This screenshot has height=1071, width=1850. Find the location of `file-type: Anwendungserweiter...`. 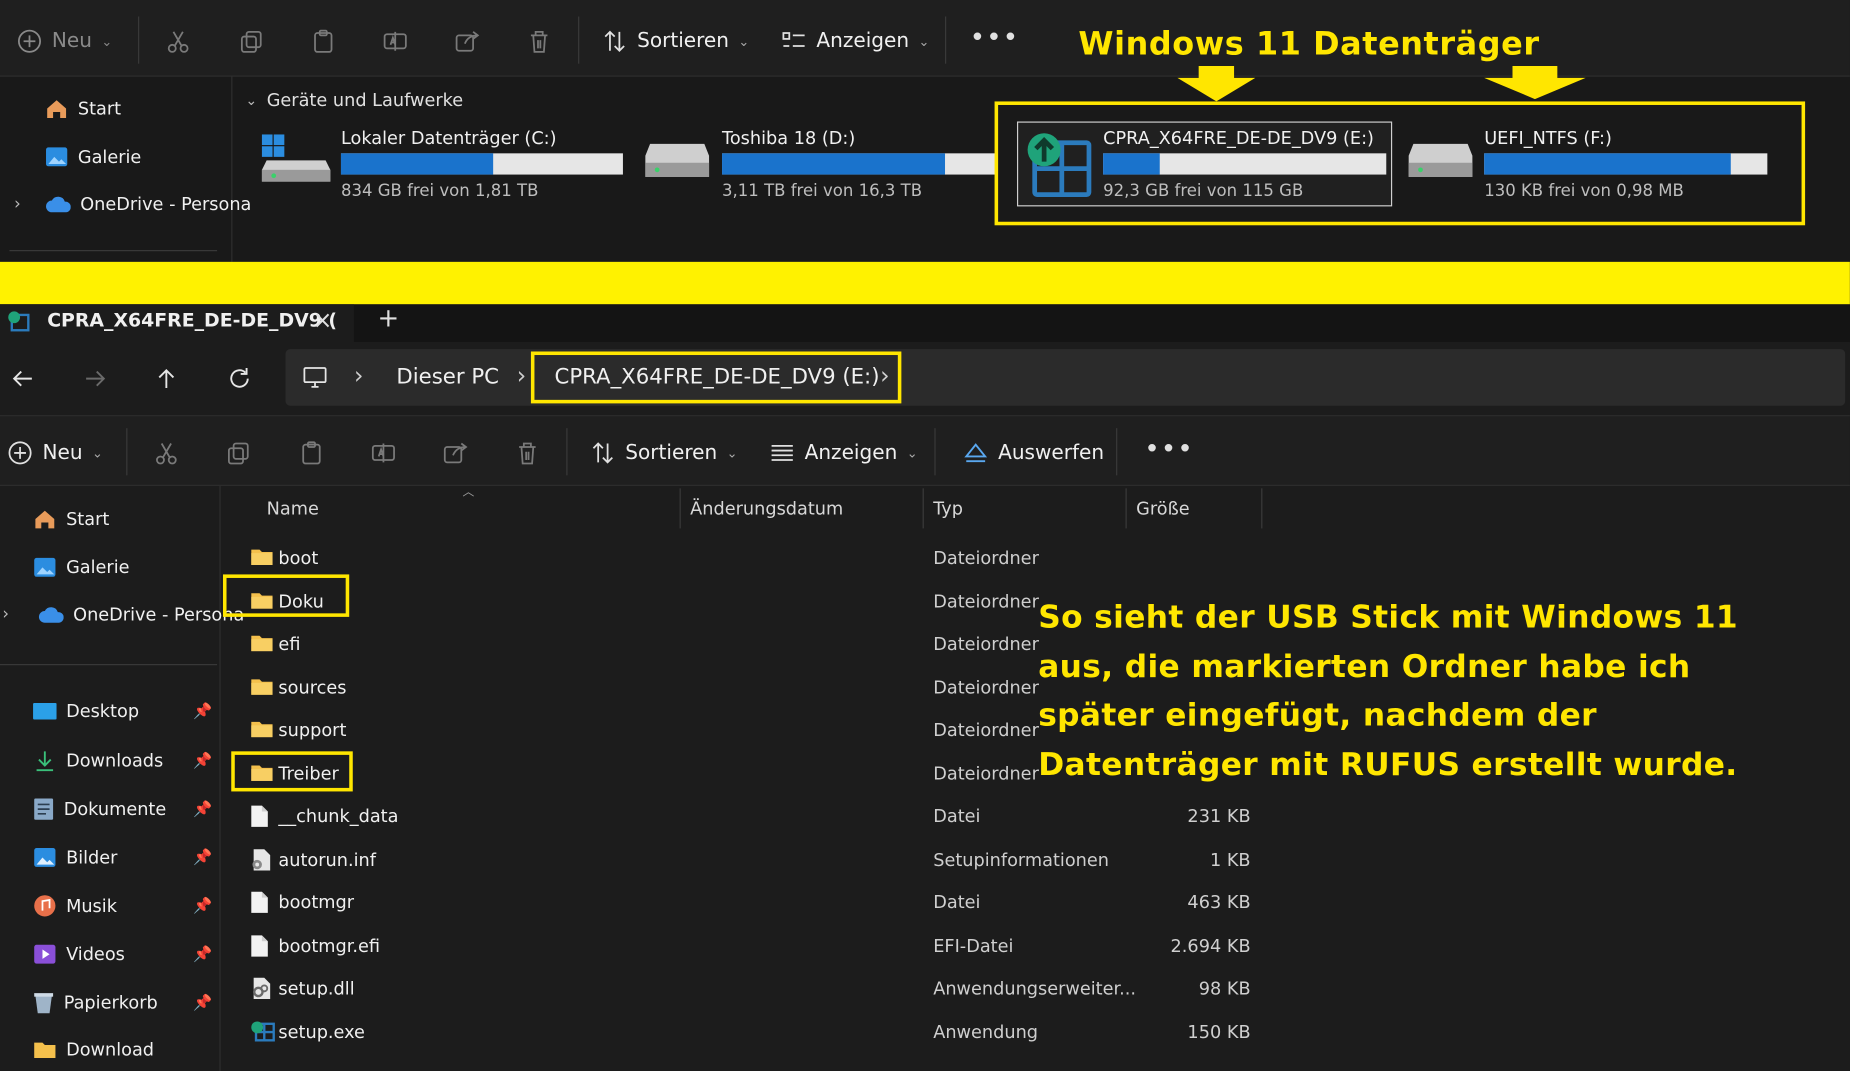

file-type: Anwendungserweiter... is located at coordinates (1035, 988).